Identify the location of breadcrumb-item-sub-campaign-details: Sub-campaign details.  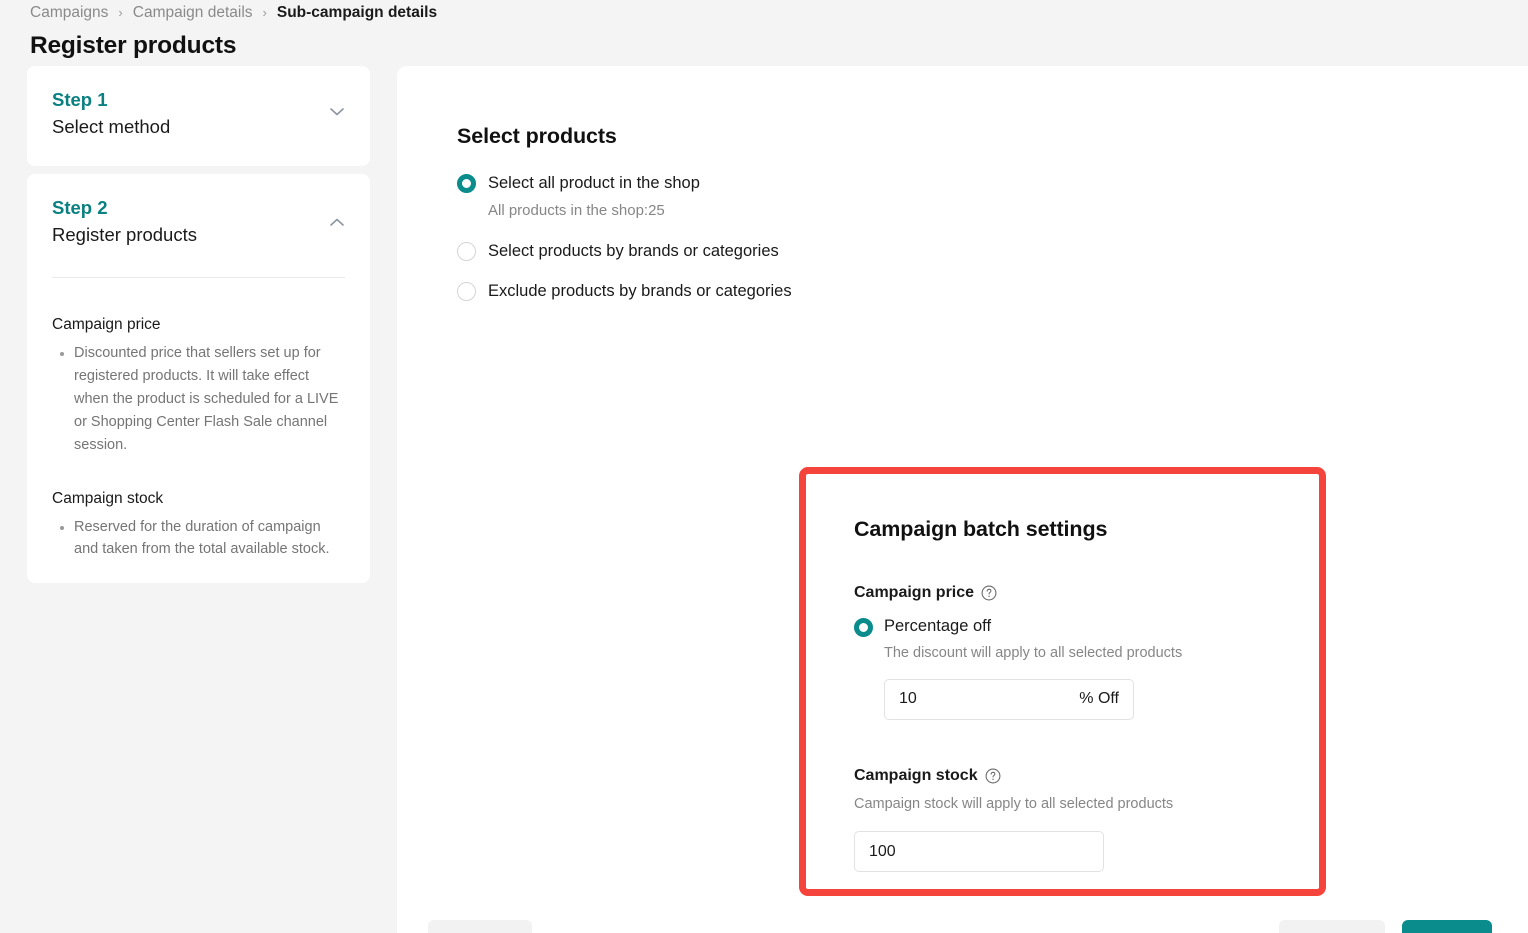
(357, 12).